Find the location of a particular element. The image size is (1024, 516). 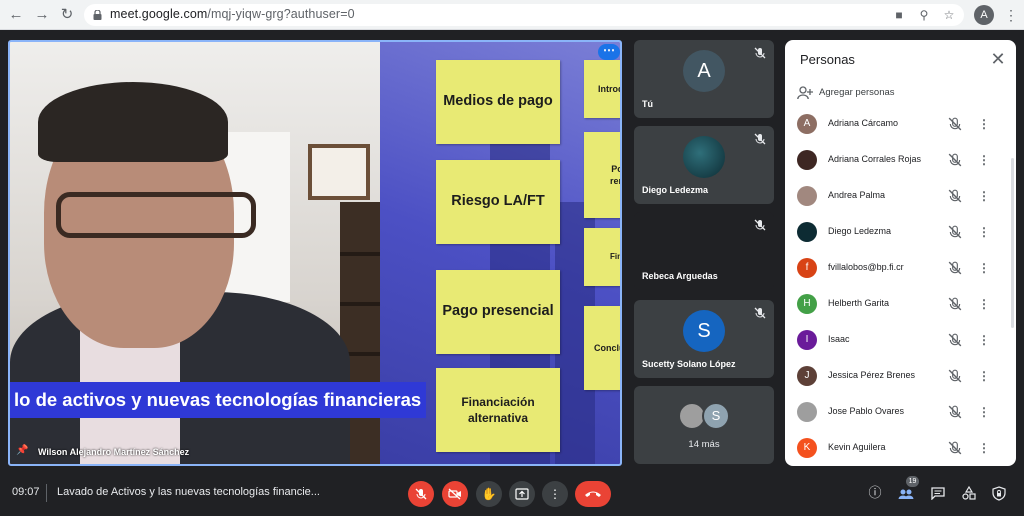

lock-icon is located at coordinates (97, 15).